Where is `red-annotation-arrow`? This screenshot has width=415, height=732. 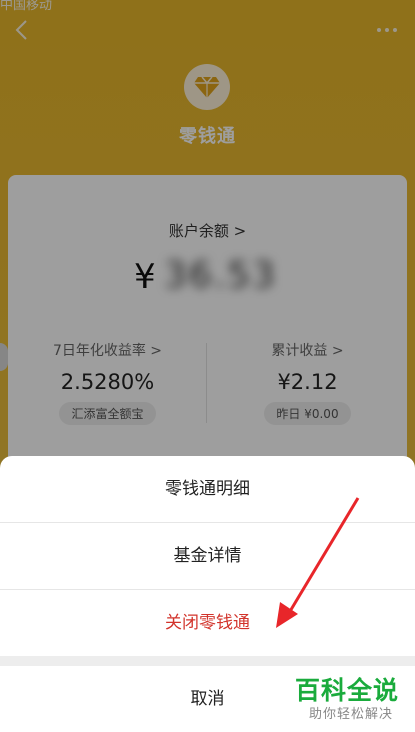
red-annotation-arrow is located at coordinates (318, 562).